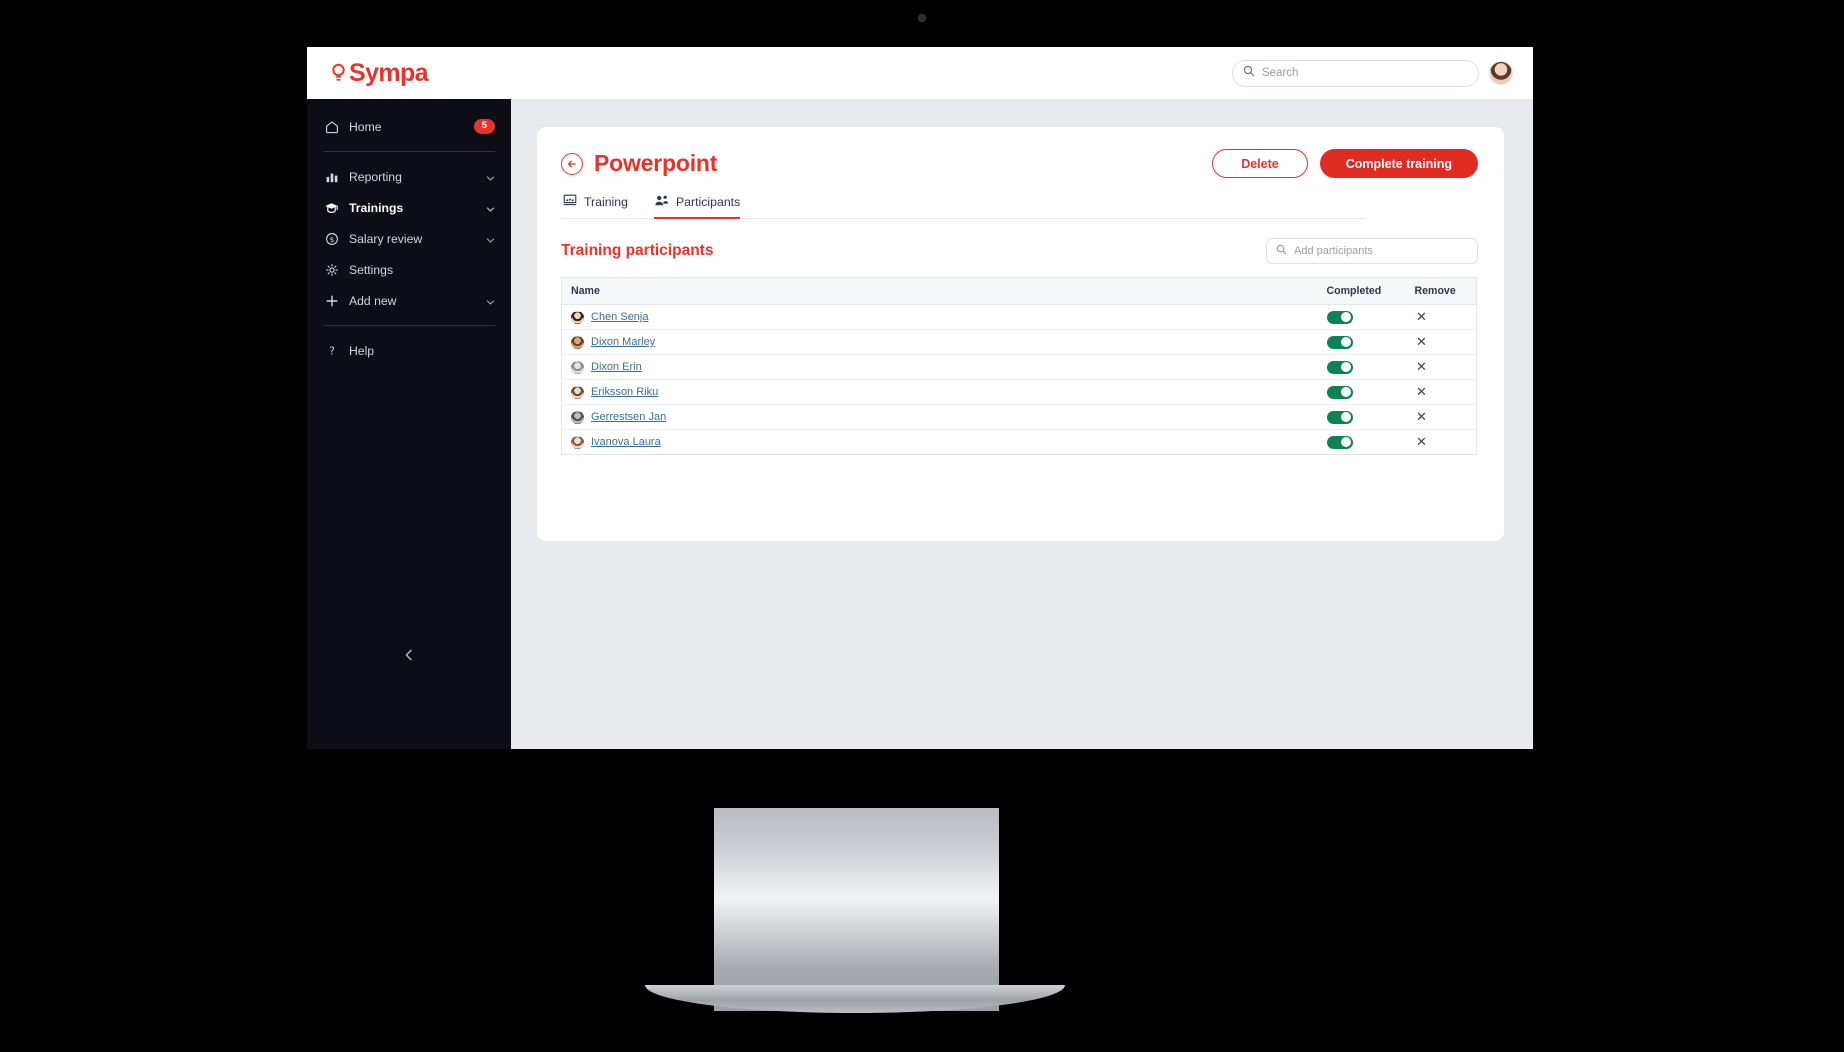 Image resolution: width=1844 pixels, height=1052 pixels. I want to click on arrow-left-circle-icon, so click(572, 163).